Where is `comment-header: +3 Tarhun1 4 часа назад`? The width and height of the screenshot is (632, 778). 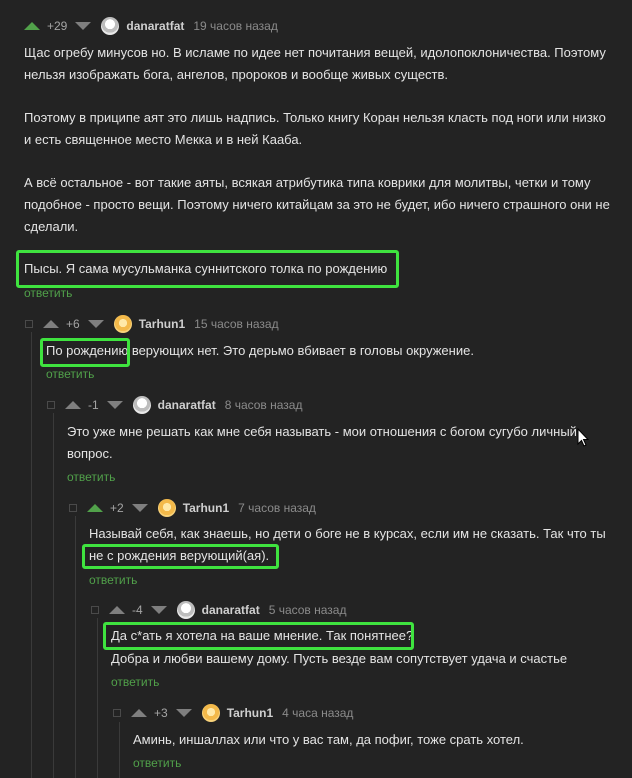 comment-header: +3 Tarhun1 4 часа назад is located at coordinates (233, 713).